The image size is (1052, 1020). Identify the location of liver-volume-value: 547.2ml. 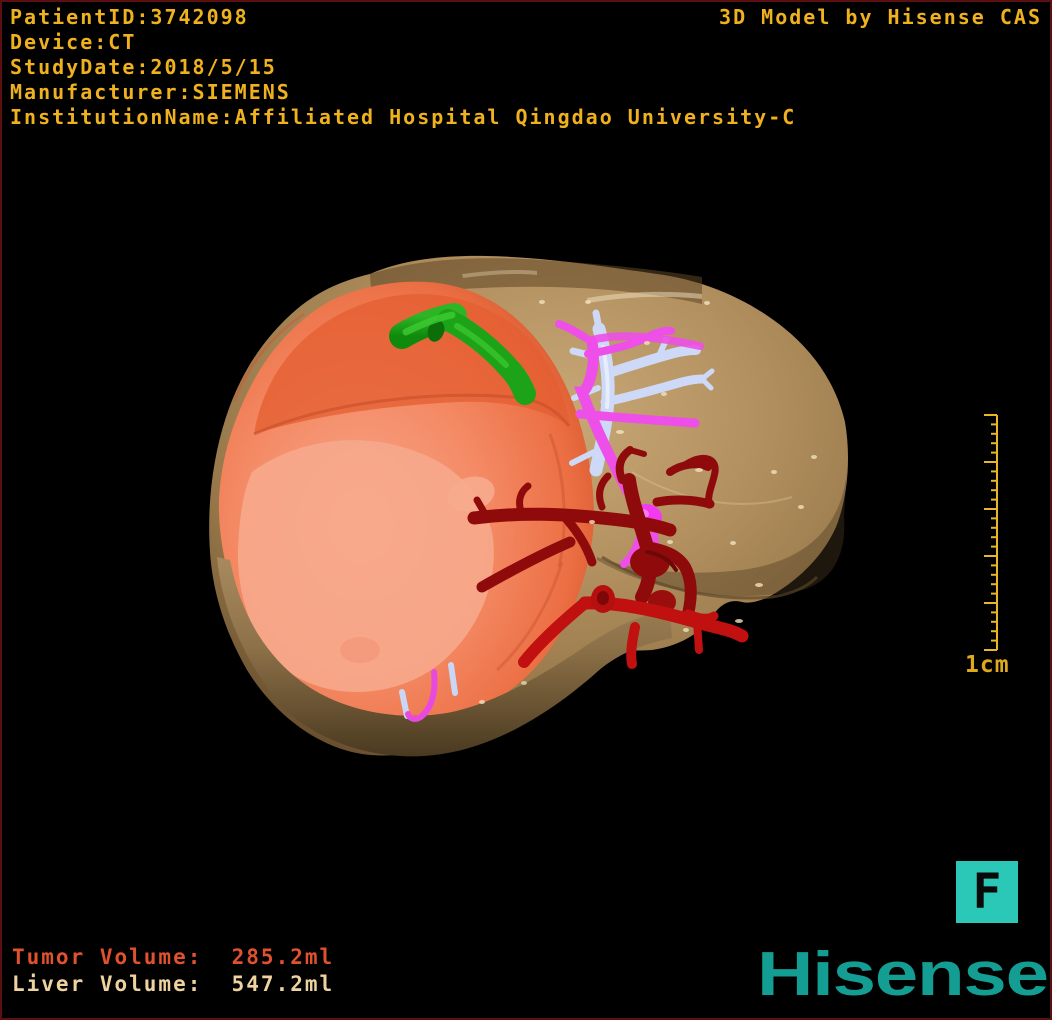
(276, 984).